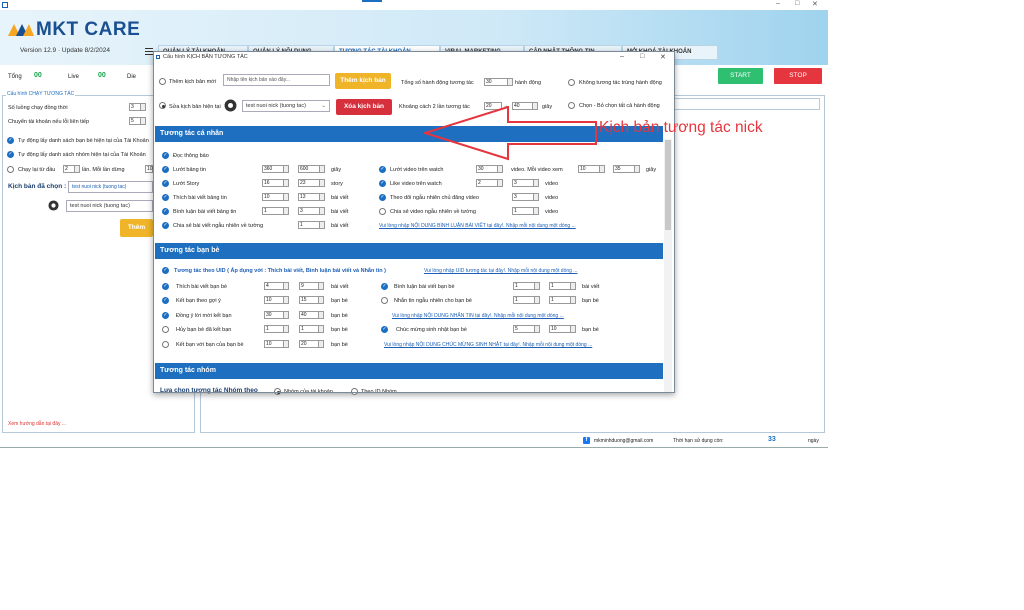 This screenshot has width=1024, height=610. Describe the element at coordinates (537, 300) in the screenshot. I see `random-message-min-spin` at that location.